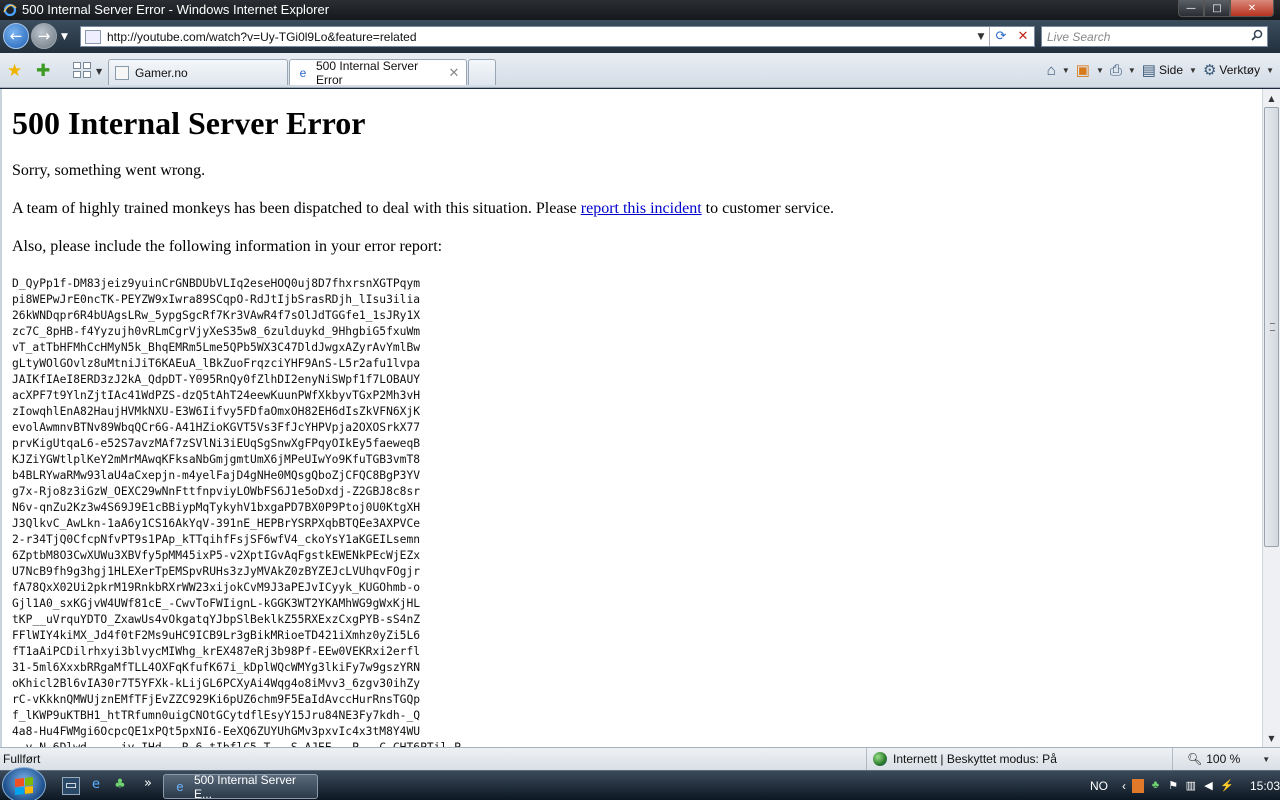 The width and height of the screenshot is (1280, 800). I want to click on favorites-center-icon: ★, so click(14, 71).